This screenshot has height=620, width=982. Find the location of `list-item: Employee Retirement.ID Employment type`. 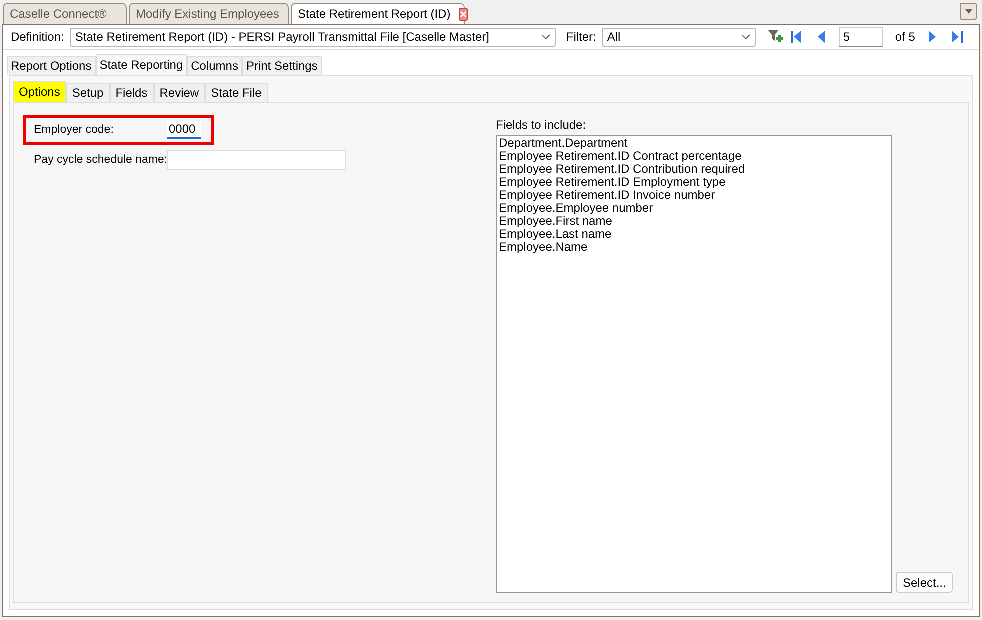

list-item: Employee Retirement.ID Employment type is located at coordinates (694, 182).